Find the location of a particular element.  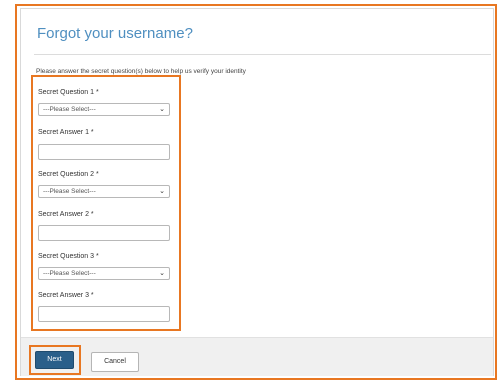

title-divider is located at coordinates (262, 54).